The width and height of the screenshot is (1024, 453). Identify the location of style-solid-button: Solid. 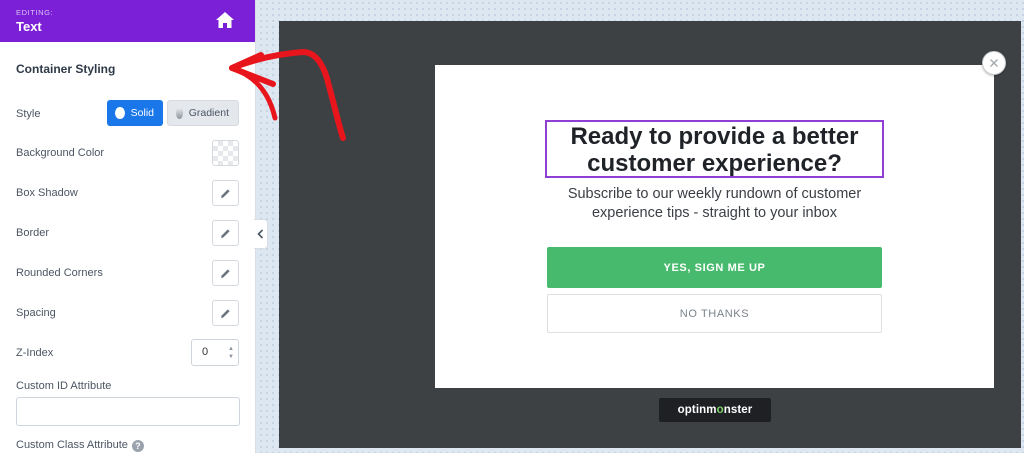
(135, 113).